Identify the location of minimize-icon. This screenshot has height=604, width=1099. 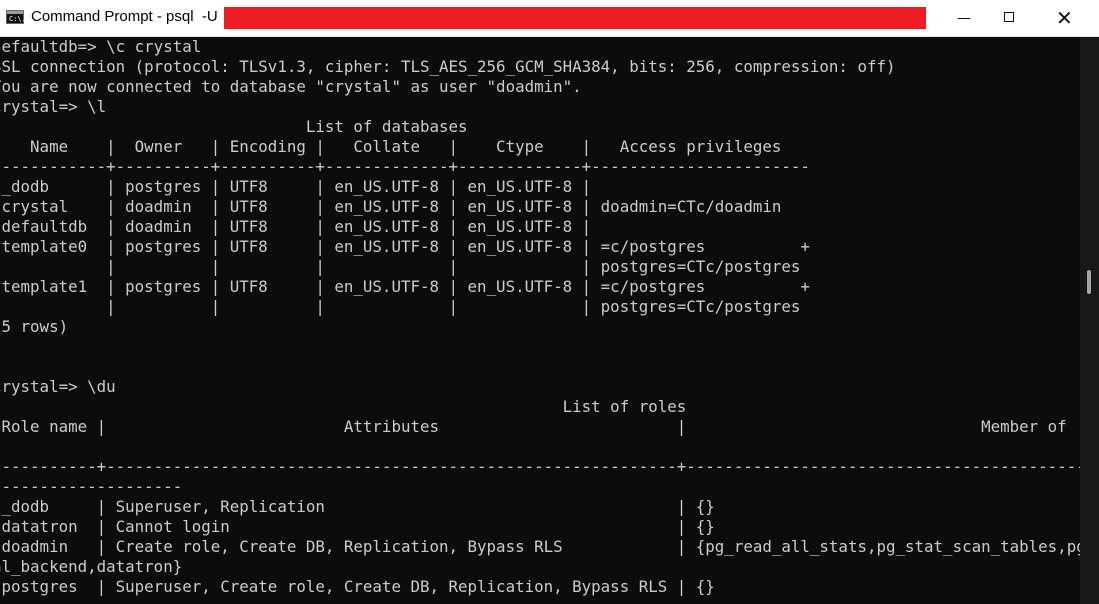
(964, 18).